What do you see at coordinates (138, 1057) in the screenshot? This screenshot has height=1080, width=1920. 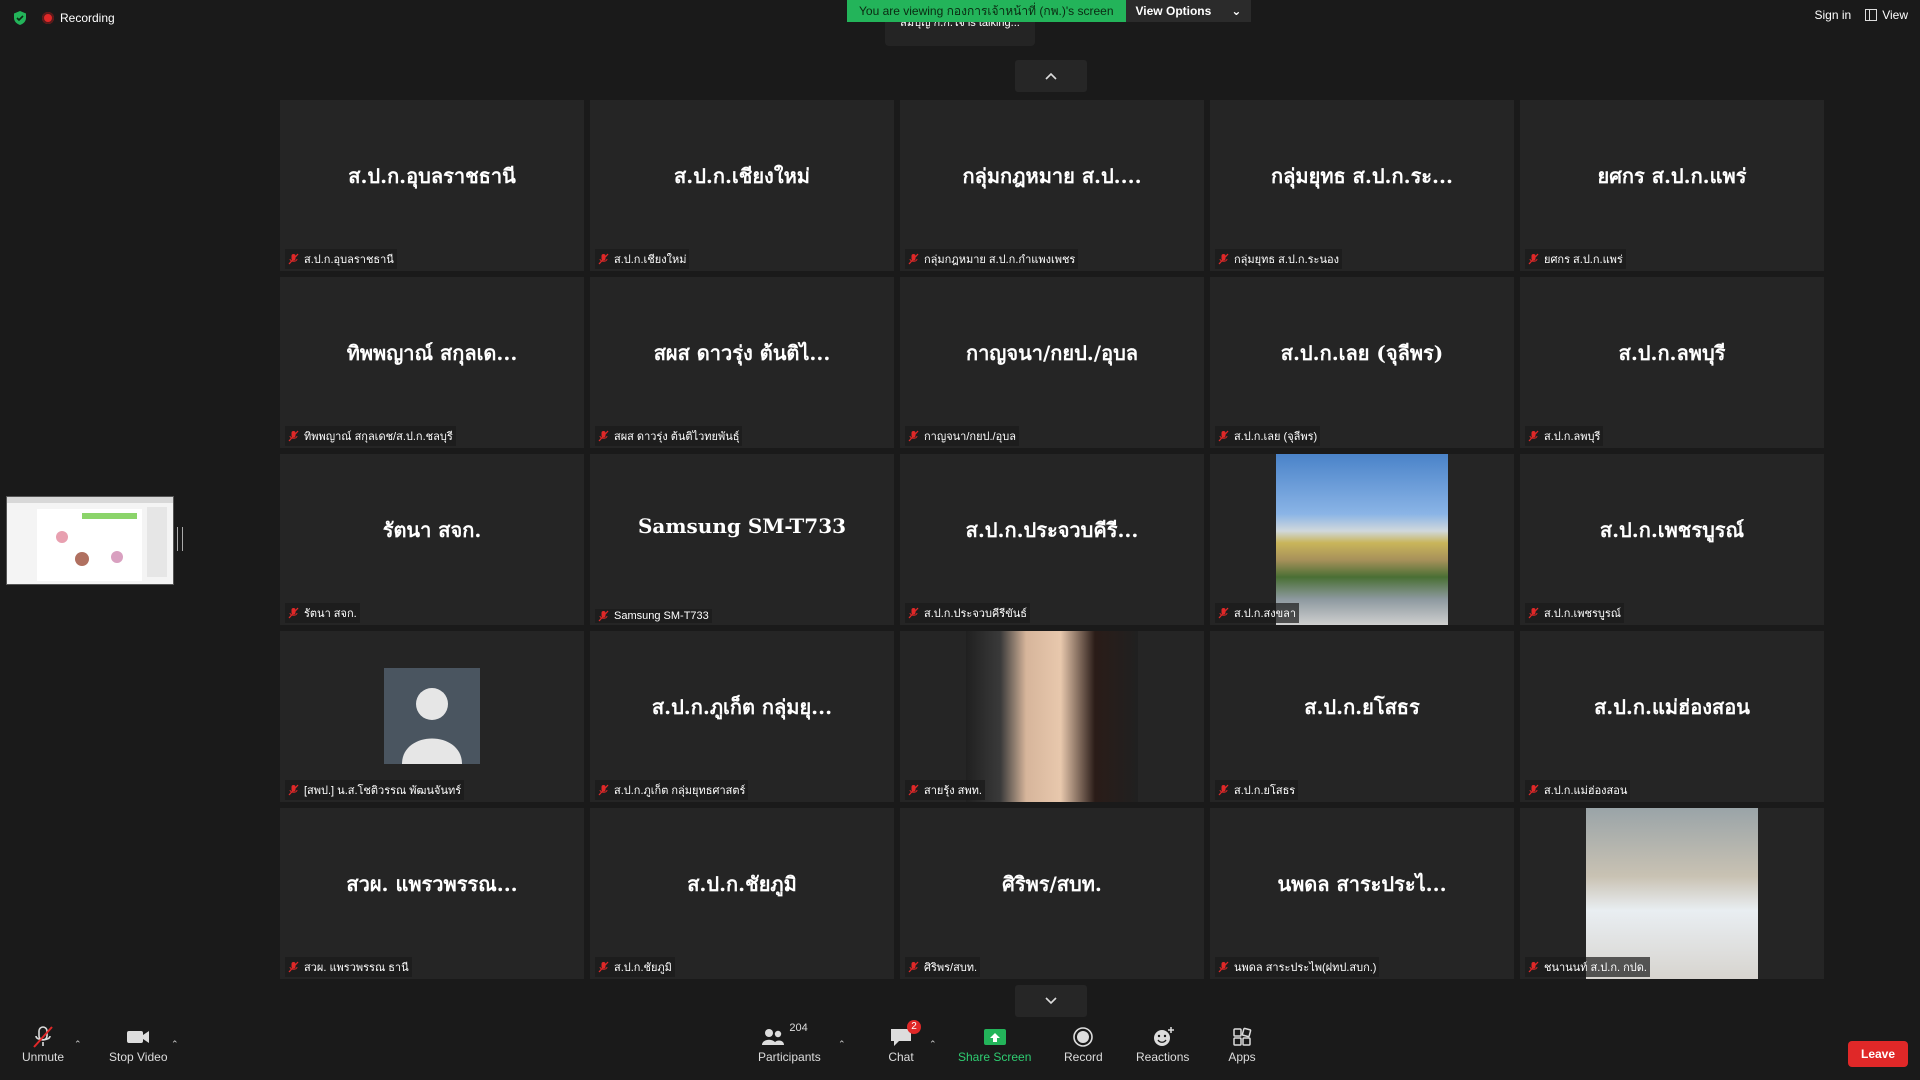 I see `stop-video-label: Stop Video` at bounding box center [138, 1057].